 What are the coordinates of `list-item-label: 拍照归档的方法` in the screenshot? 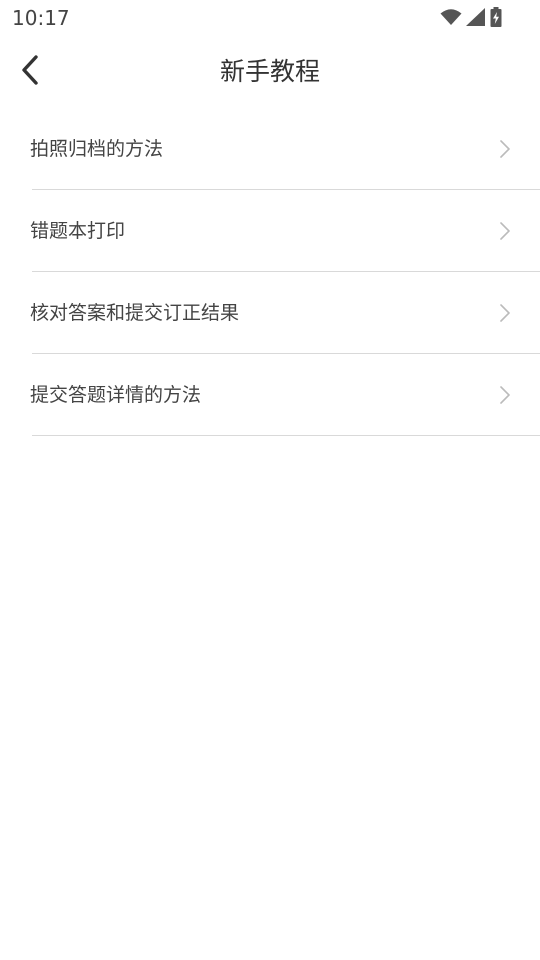 It's located at (97, 149).